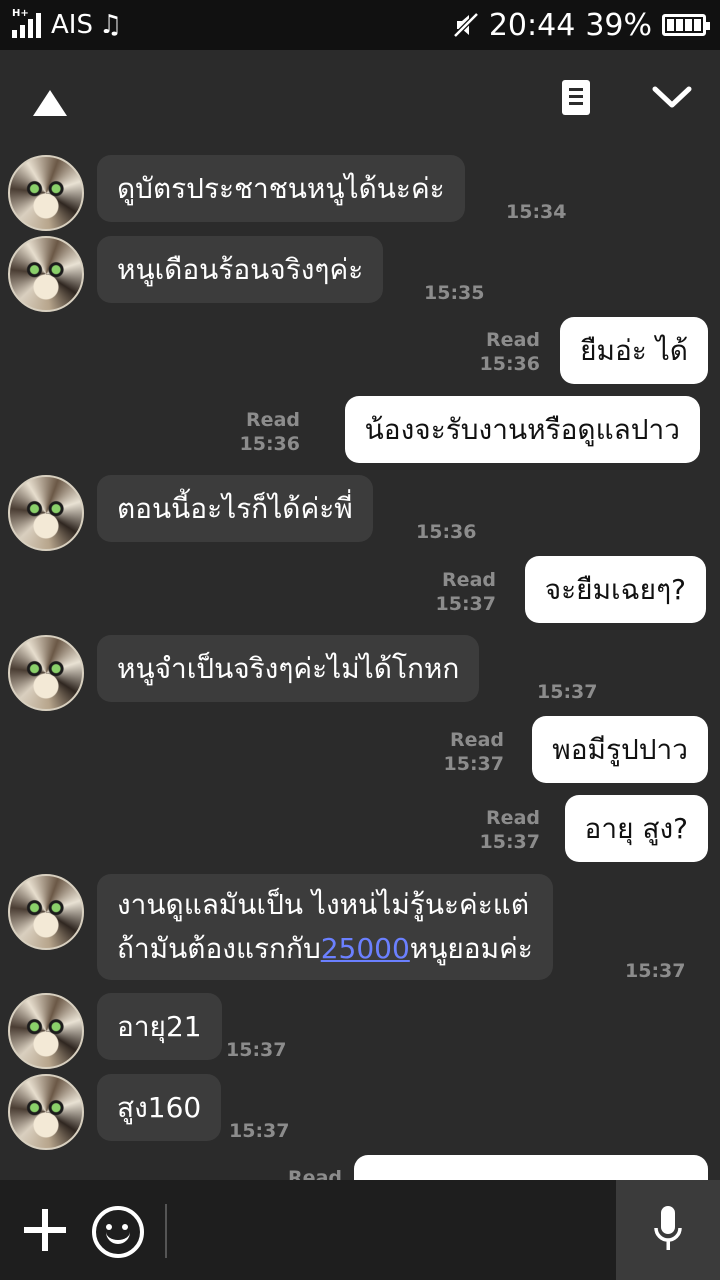 The image size is (720, 1280). What do you see at coordinates (118, 1232) in the screenshot?
I see `emoji-icon` at bounding box center [118, 1232].